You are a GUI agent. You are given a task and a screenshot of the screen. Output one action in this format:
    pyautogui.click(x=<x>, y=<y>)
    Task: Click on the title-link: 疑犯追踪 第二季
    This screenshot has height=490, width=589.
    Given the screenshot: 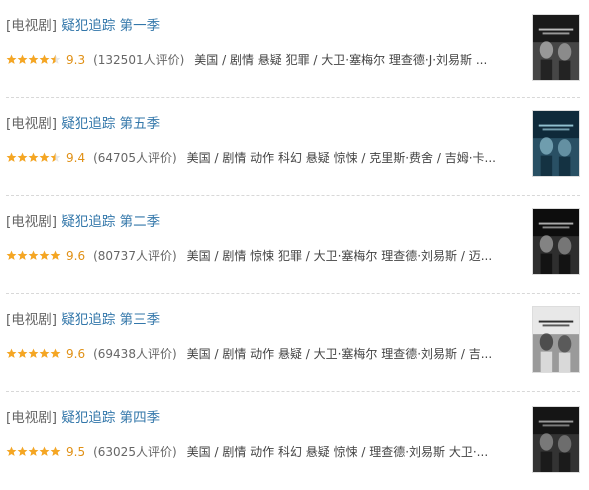 What is the action you would take?
    pyautogui.click(x=110, y=222)
    